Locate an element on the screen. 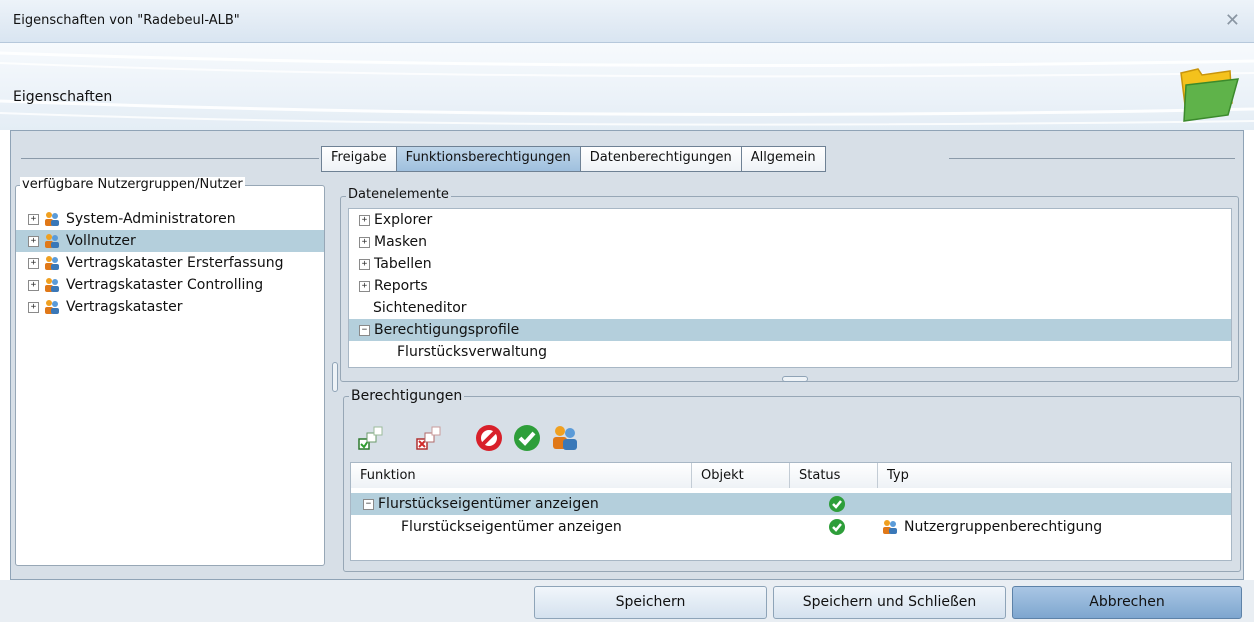 The image size is (1254, 622). column-header-funktion: Funktion is located at coordinates (521, 475).